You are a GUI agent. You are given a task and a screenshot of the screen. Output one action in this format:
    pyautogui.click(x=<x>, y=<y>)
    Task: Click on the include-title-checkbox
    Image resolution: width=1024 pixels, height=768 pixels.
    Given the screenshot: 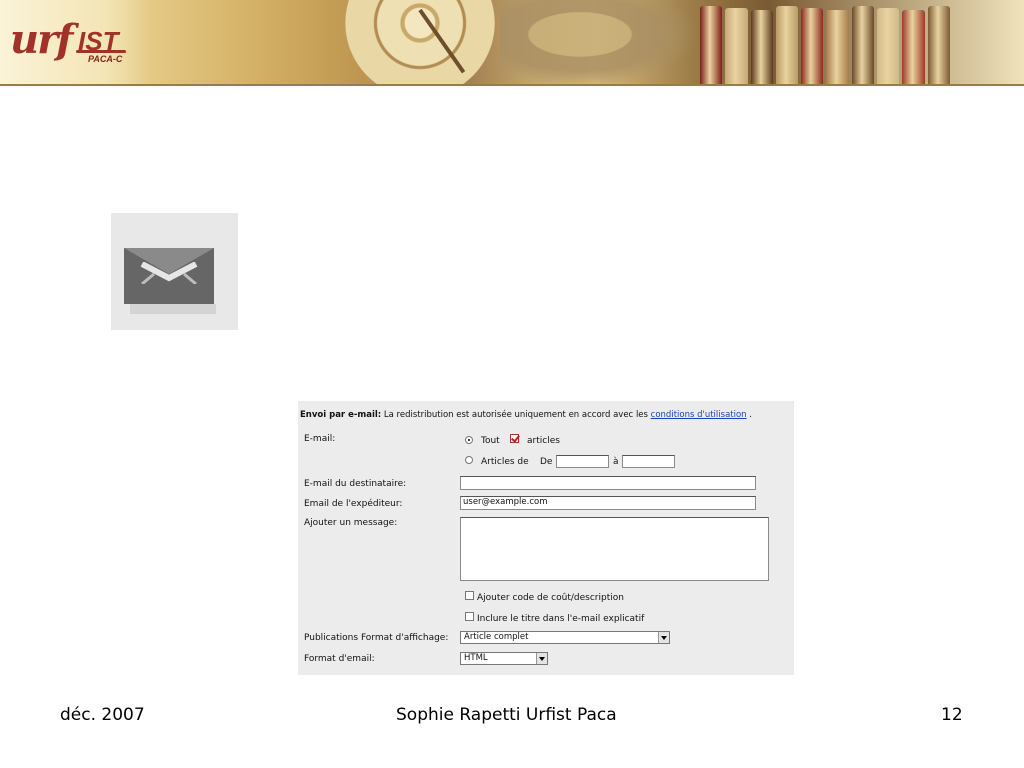 What is the action you would take?
    pyautogui.click(x=469, y=616)
    